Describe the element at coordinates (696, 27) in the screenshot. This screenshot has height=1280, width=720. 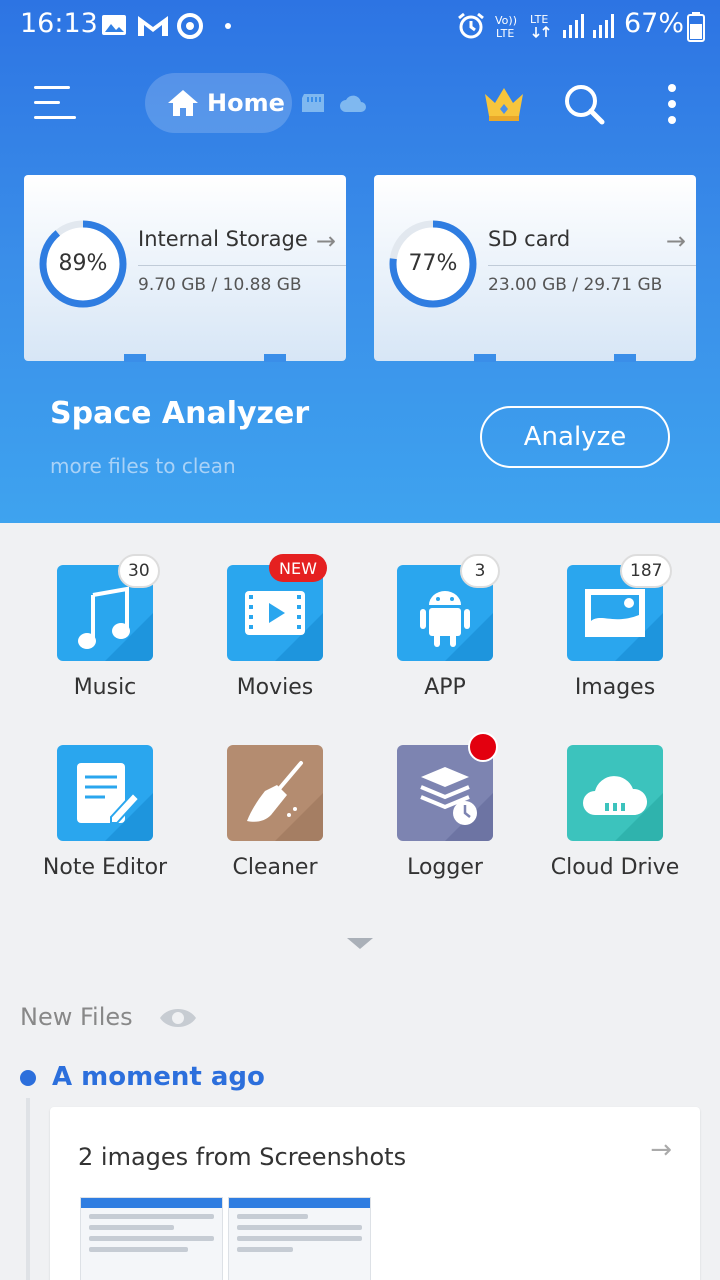
I see `battery-icon` at that location.